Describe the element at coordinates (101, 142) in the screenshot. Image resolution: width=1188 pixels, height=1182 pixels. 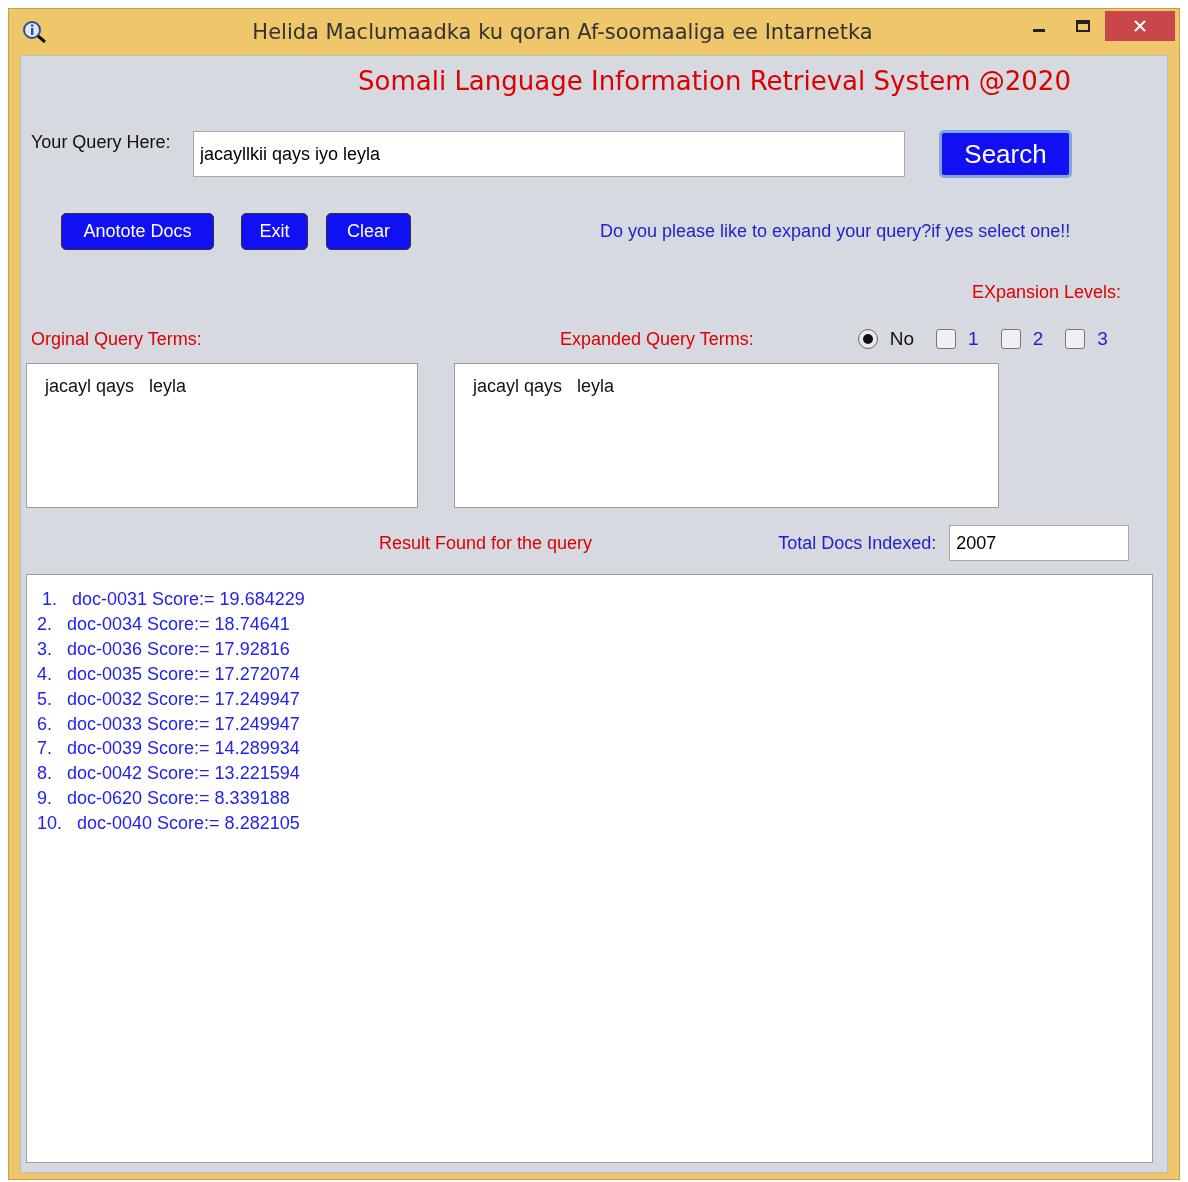
I see `query-label: Your Query Here:` at that location.